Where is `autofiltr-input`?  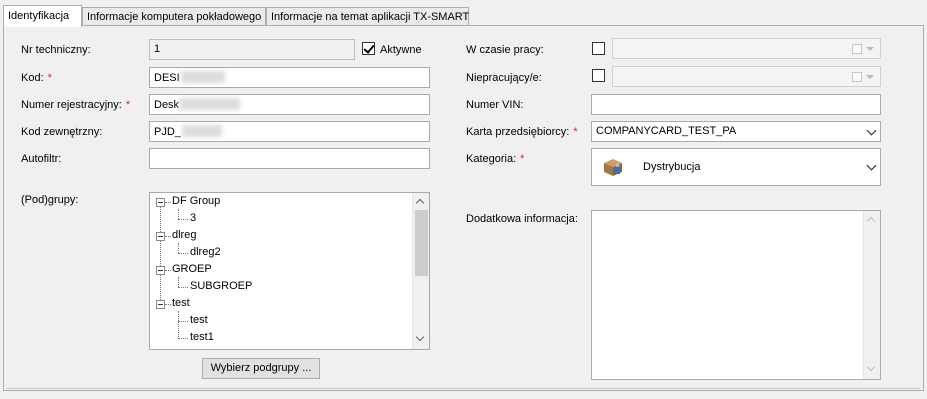 autofiltr-input is located at coordinates (289, 158).